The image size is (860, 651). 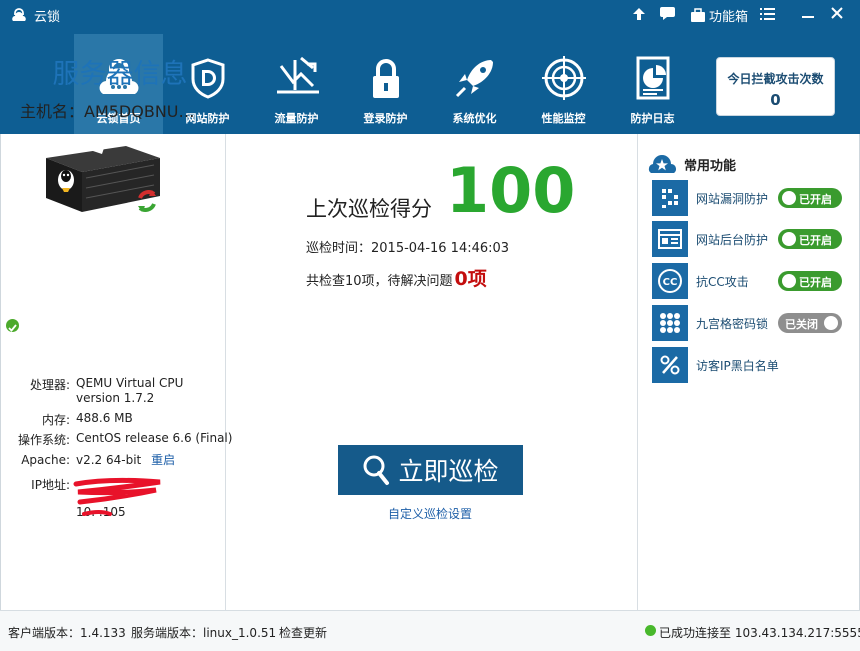 What do you see at coordinates (130, 390) in the screenshot?
I see `cpu-value: QEMU Virtual CPU version 1.7.2` at bounding box center [130, 390].